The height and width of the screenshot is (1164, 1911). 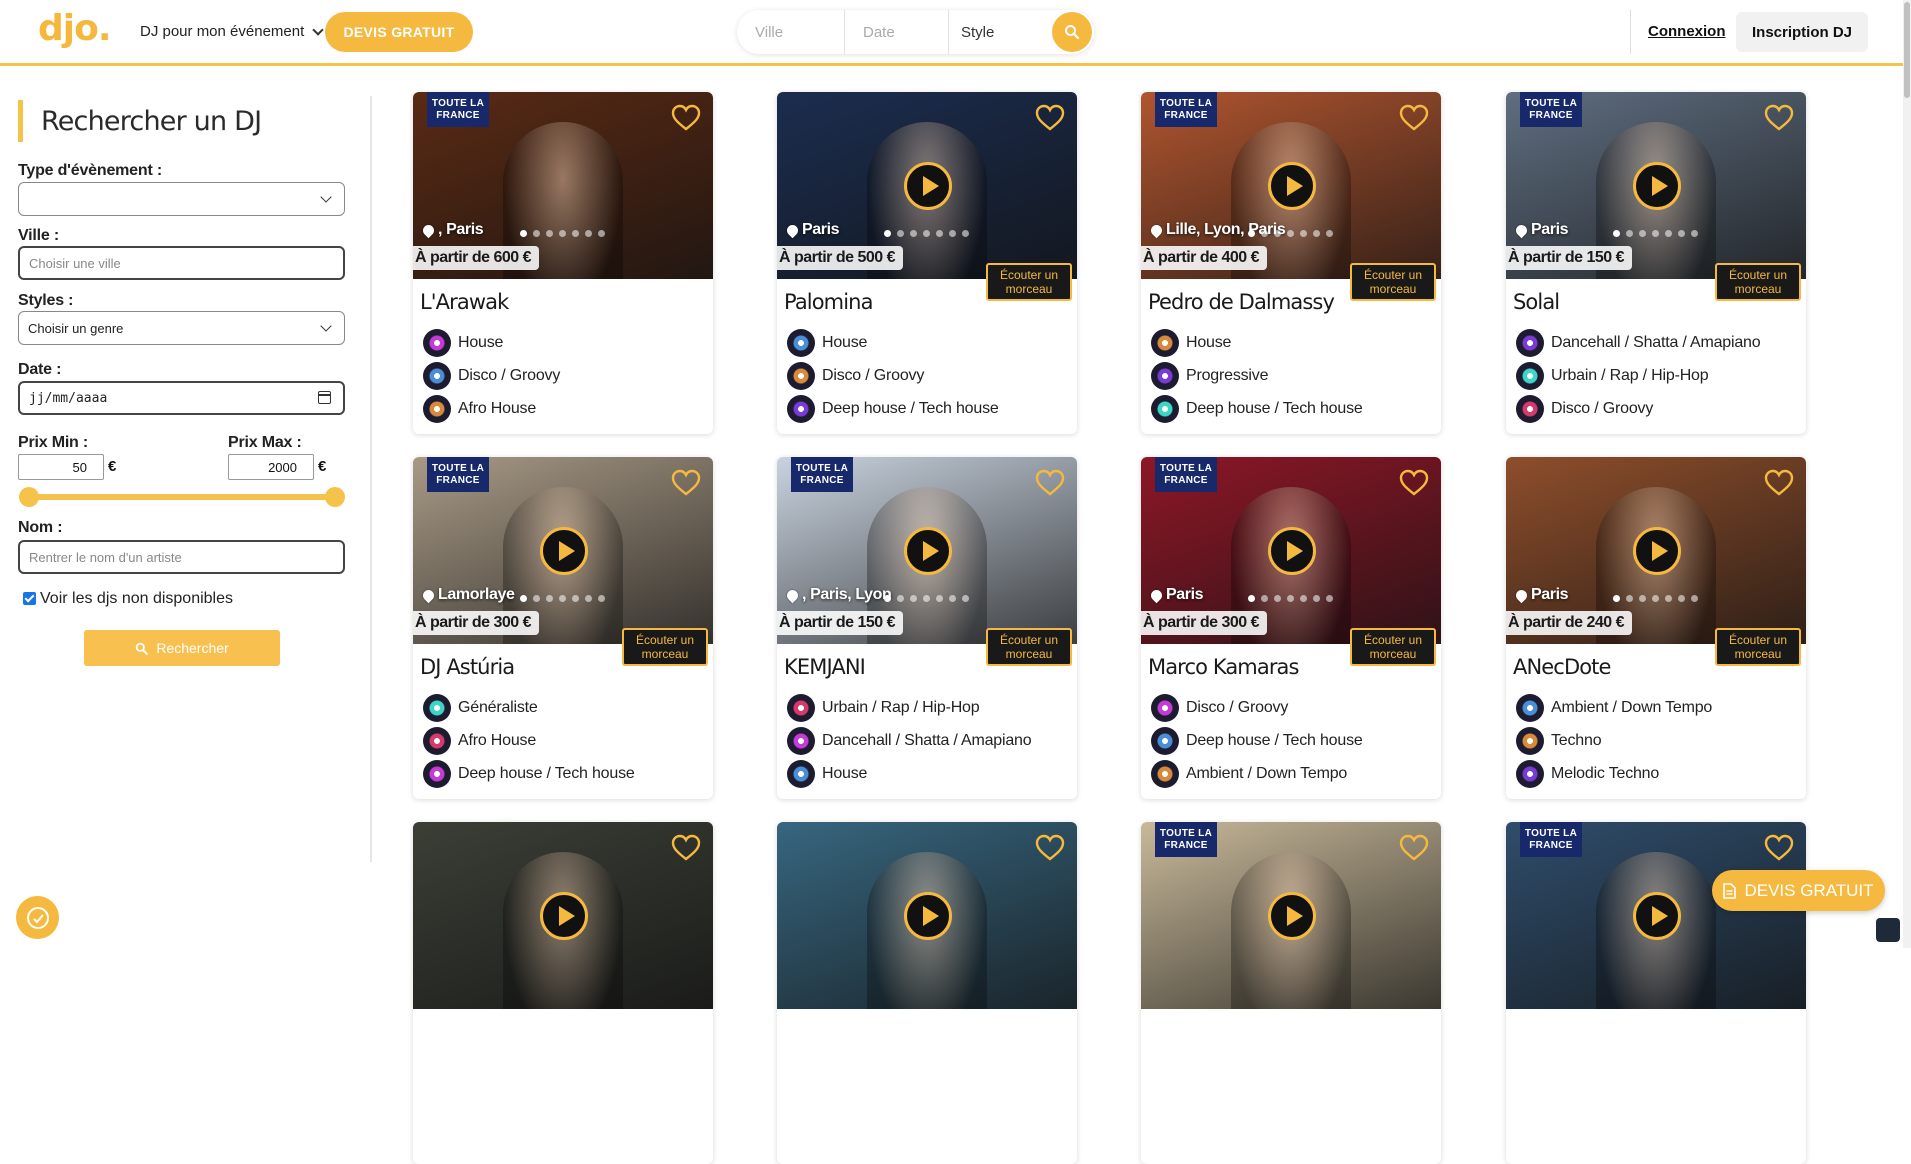 What do you see at coordinates (232, 31) in the screenshot?
I see `event-dropdown: DJ pour mon événement` at bounding box center [232, 31].